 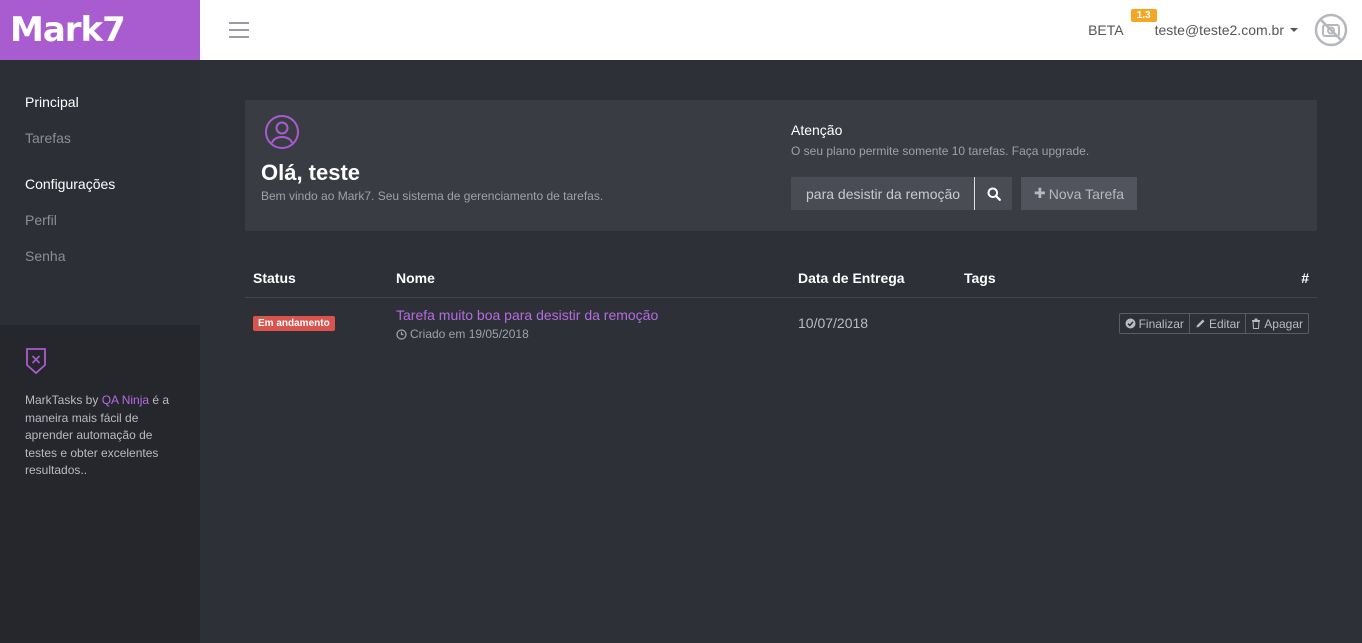 I want to click on row-actions: Finalizar Editar Apagar, so click(x=1213, y=323).